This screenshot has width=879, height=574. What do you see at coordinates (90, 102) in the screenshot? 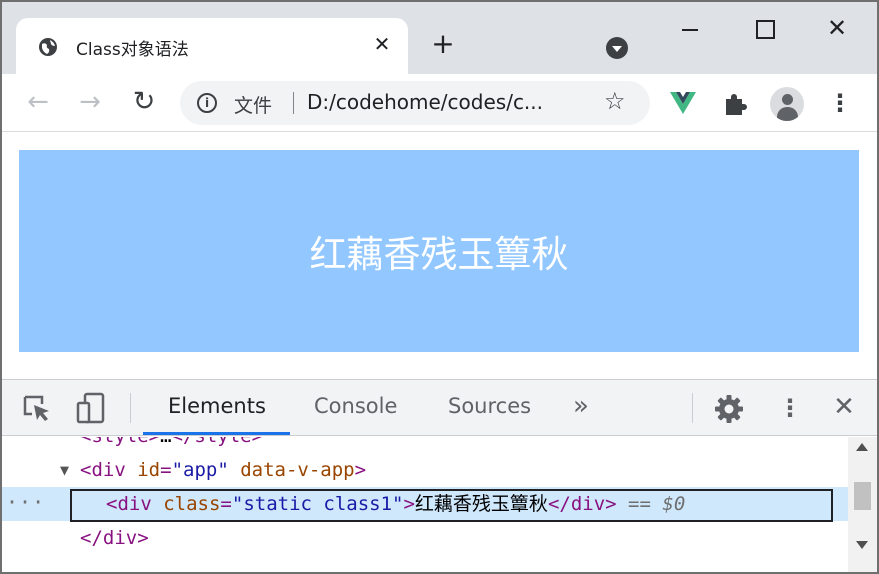
I see `forward-button: →` at bounding box center [90, 102].